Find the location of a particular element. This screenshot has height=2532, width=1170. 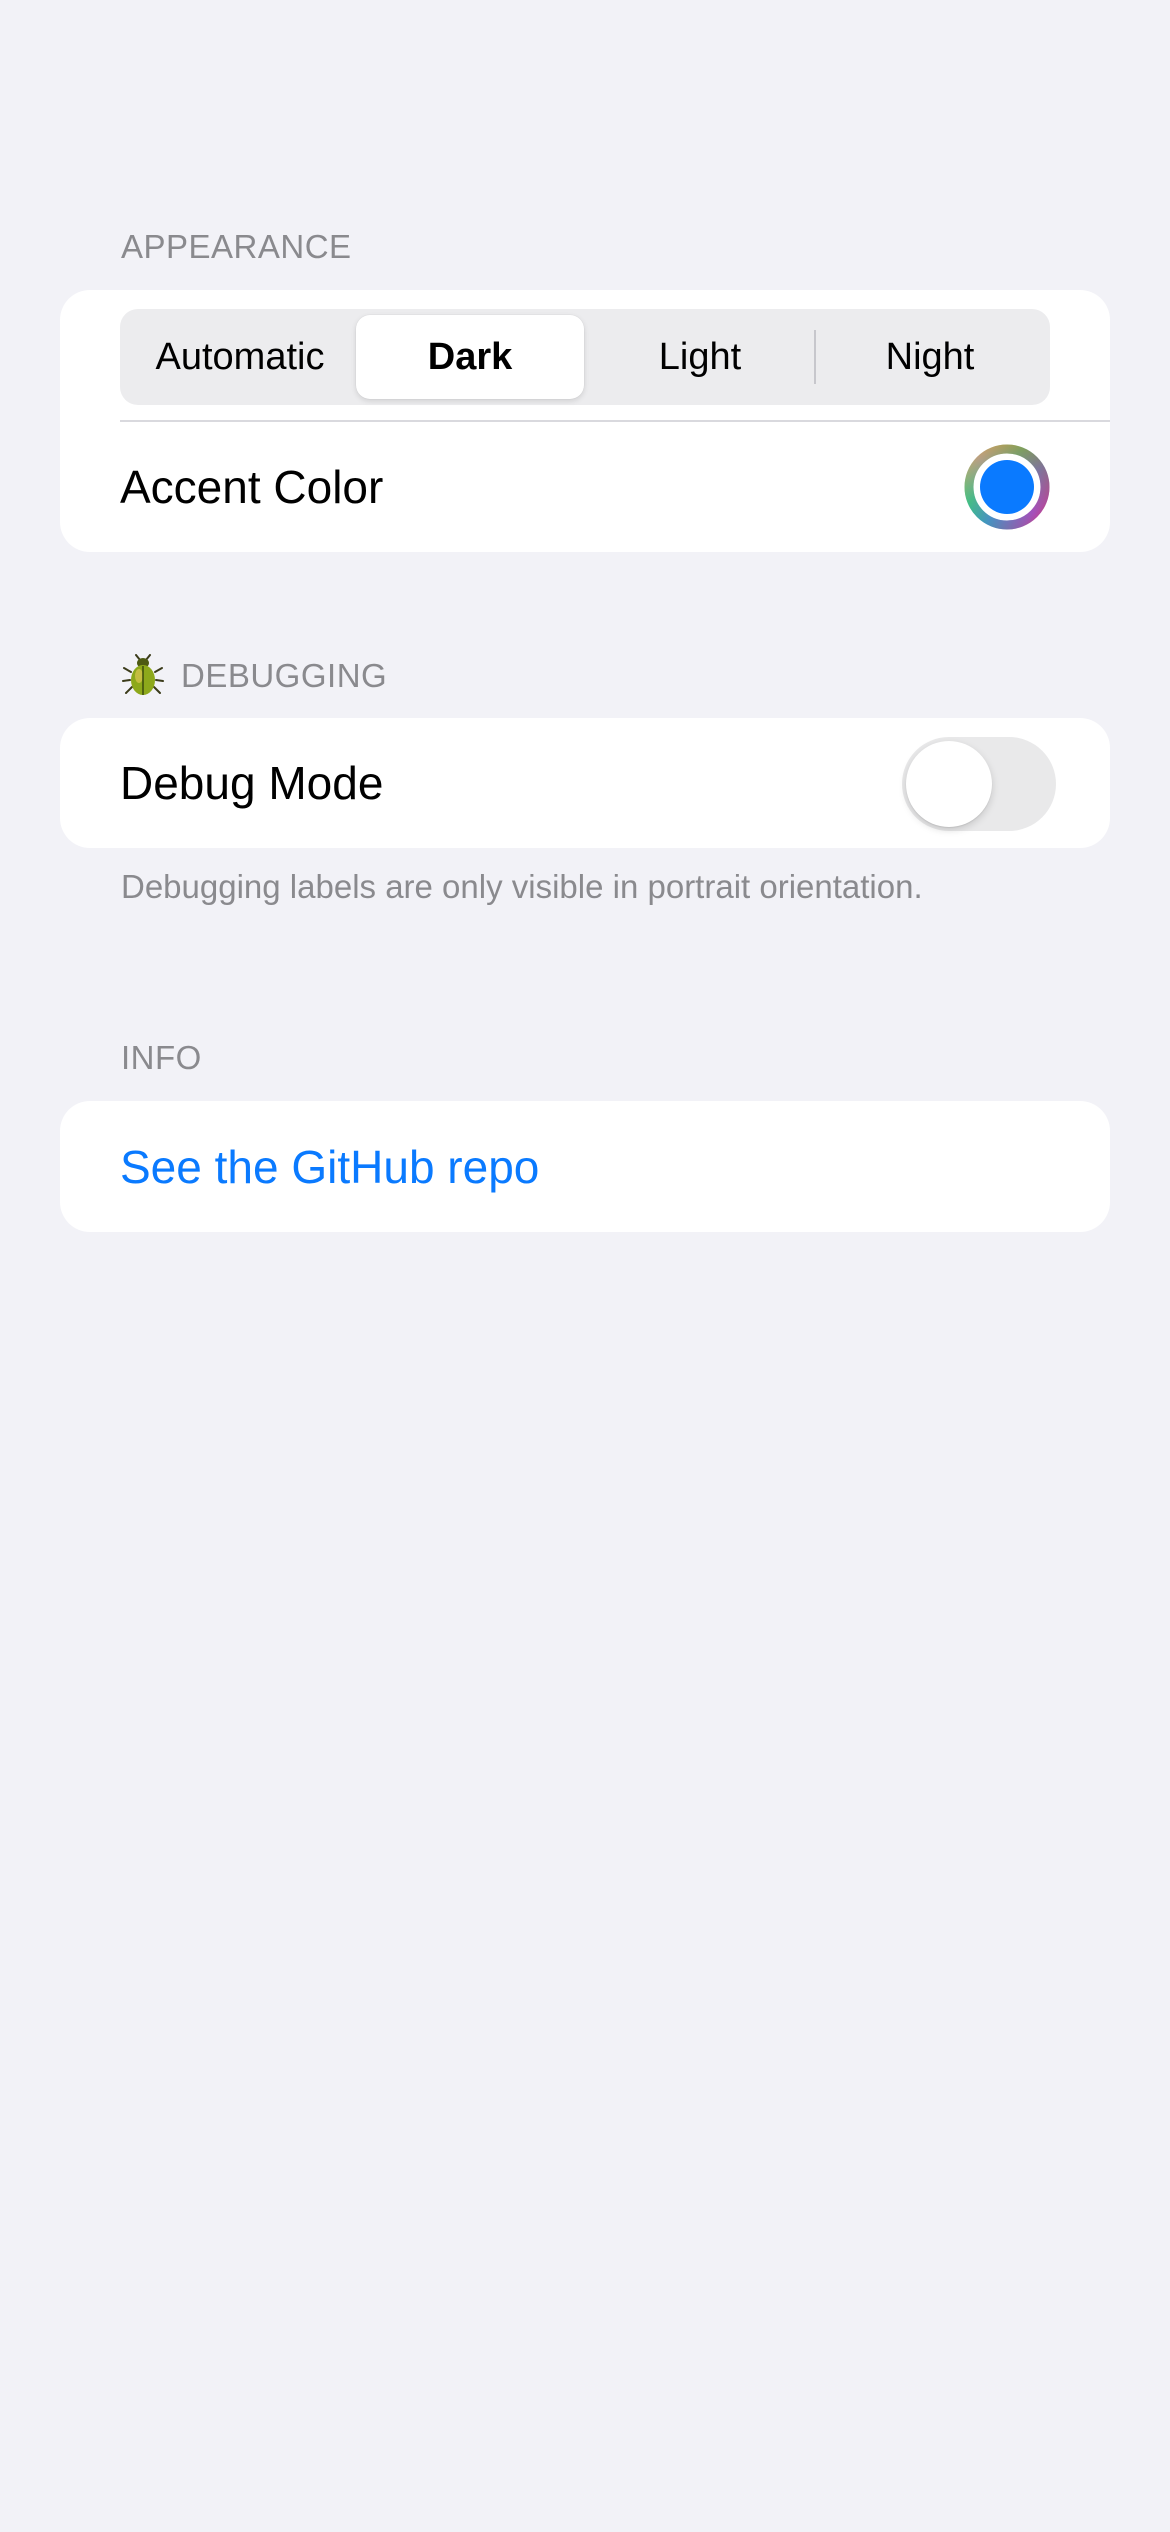

beetle-icon is located at coordinates (143, 676).